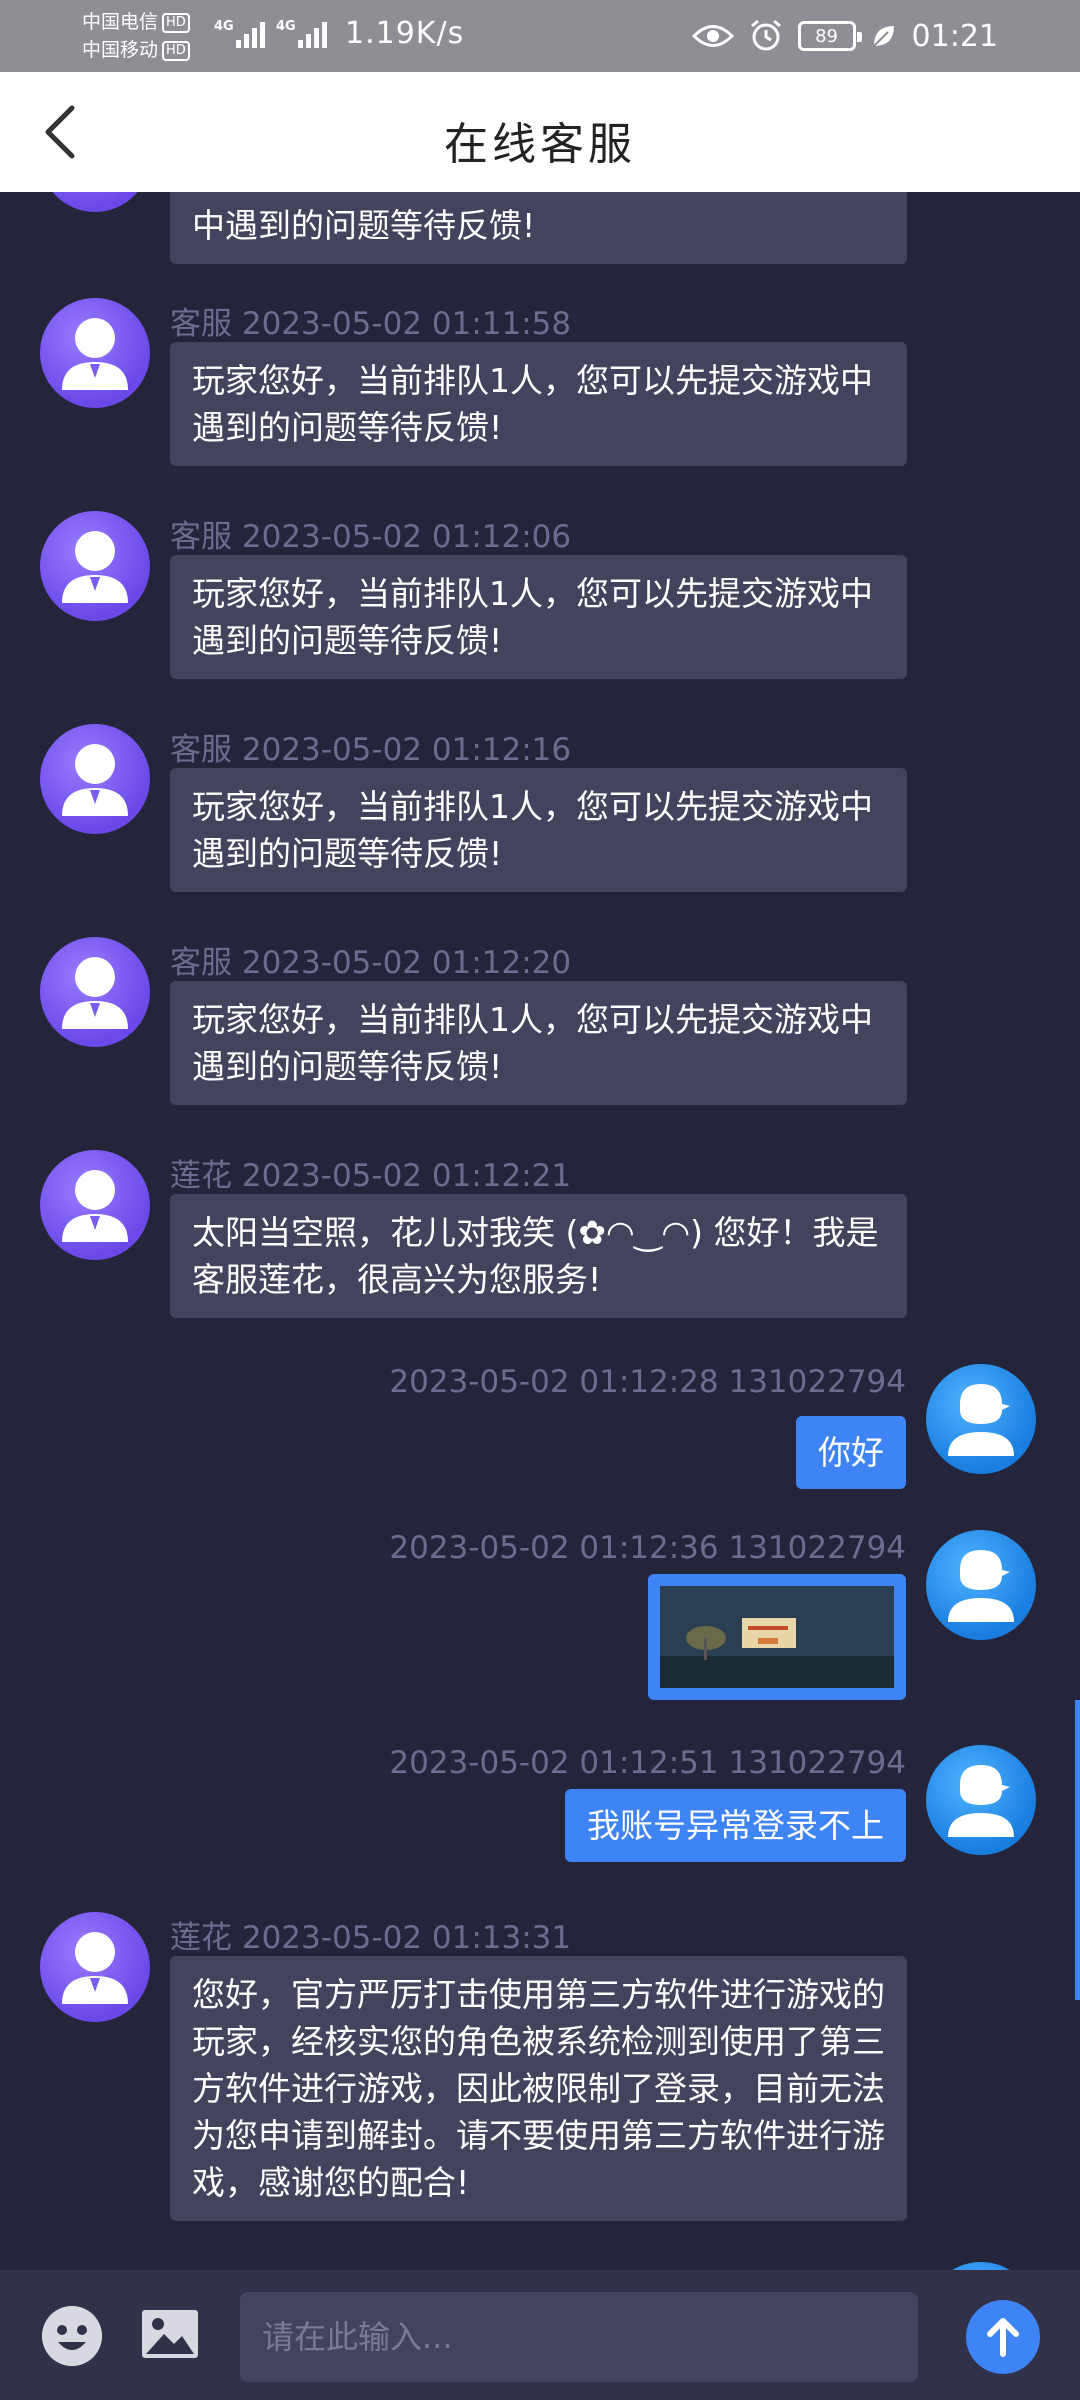 The image size is (1080, 2400). Describe the element at coordinates (1077, 1850) in the screenshot. I see `scrollbar` at that location.